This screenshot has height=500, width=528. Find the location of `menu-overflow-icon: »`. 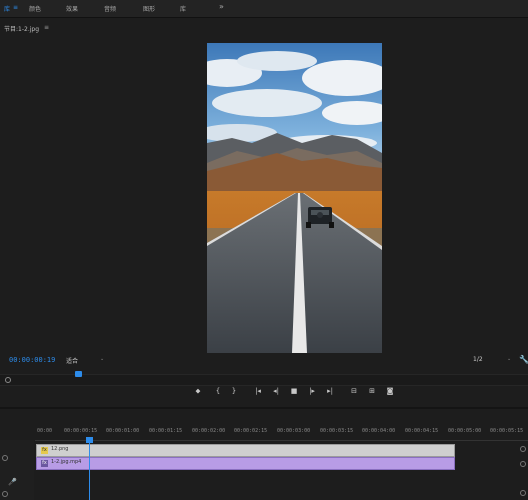

menu-overflow-icon: » is located at coordinates (221, 6).